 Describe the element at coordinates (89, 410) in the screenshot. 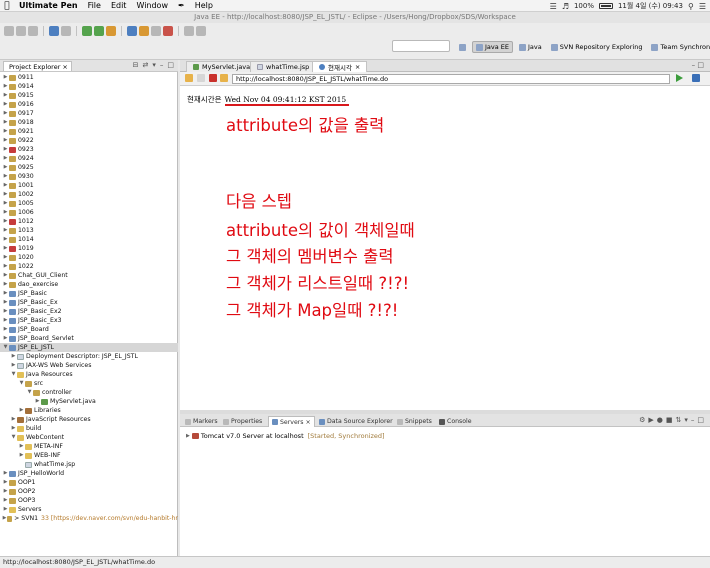

I see `tree-item: ▶ Libraries` at that location.